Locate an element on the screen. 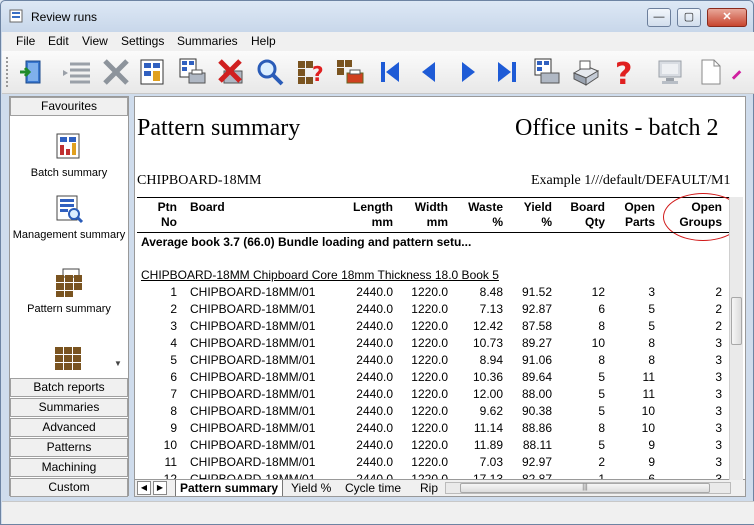 The height and width of the screenshot is (525, 754). report-batch-name: Office units - batch 2 is located at coordinates (617, 128).